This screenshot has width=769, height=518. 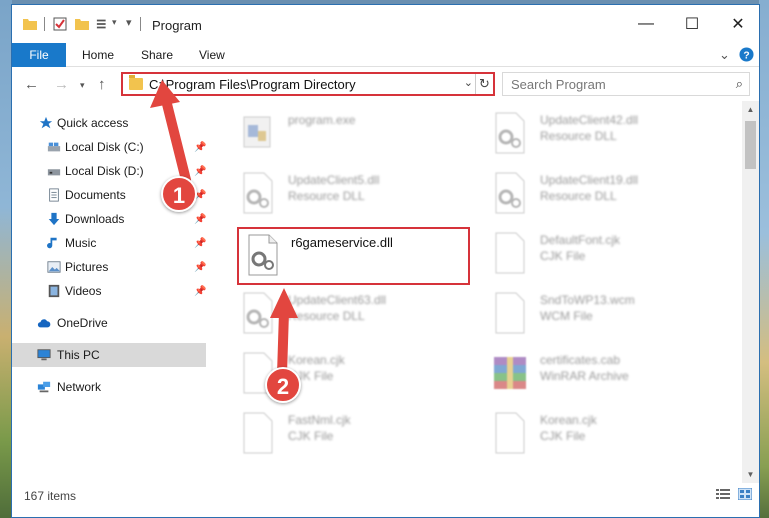 What do you see at coordinates (109, 355) in the screenshot?
I see `sidebar-item-this-pc: This PC` at bounding box center [109, 355].